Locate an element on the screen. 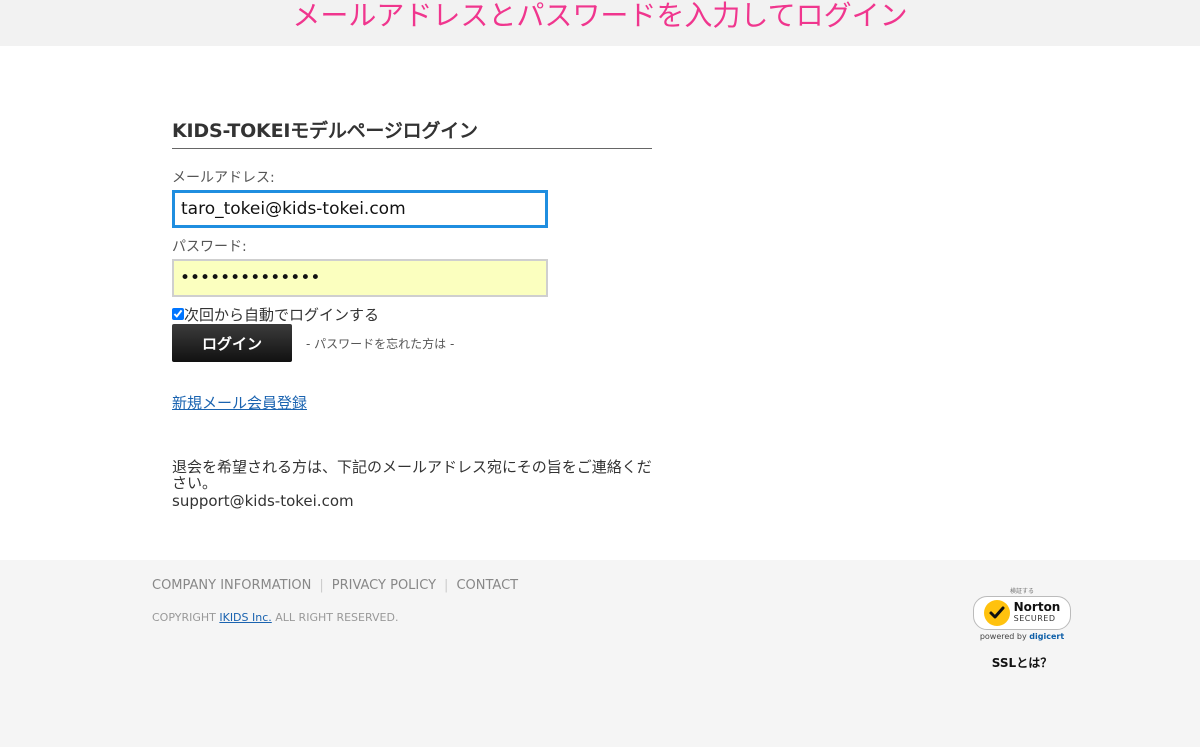 The image size is (1200, 747). norton-seal: Norton SECURED is located at coordinates (1022, 613).